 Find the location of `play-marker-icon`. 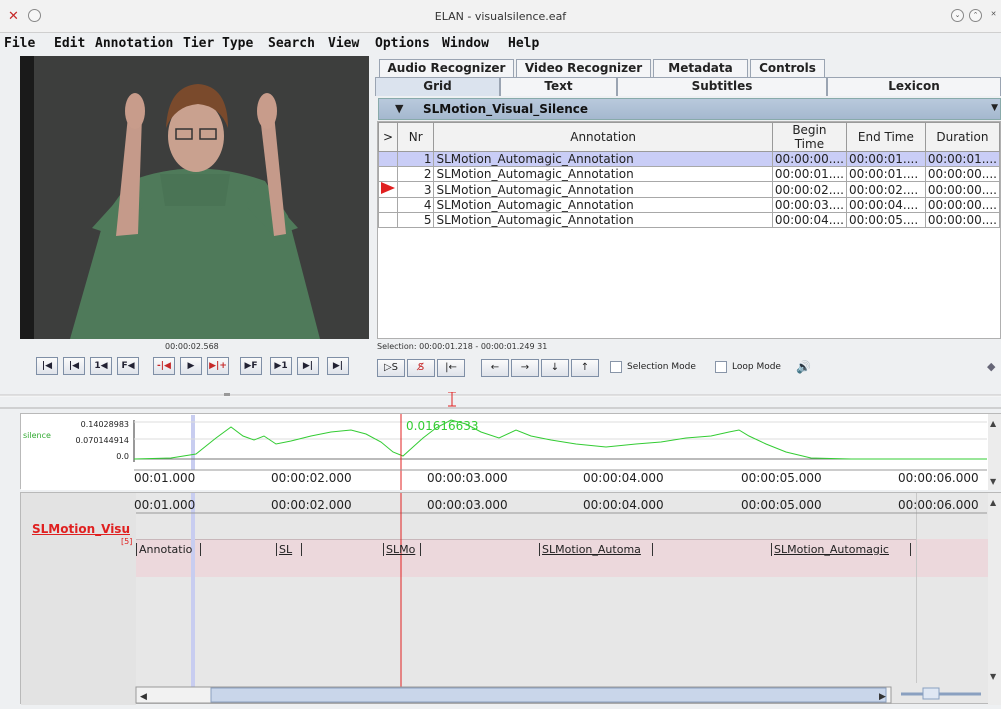

play-marker-icon is located at coordinates (388, 188).